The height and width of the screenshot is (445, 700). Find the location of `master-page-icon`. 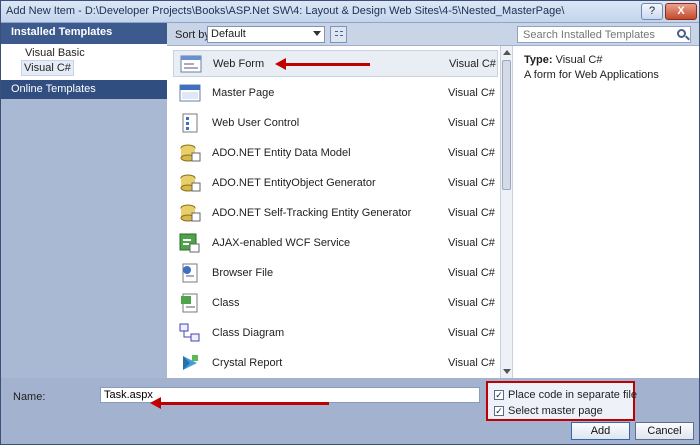

master-page-icon is located at coordinates (190, 93).